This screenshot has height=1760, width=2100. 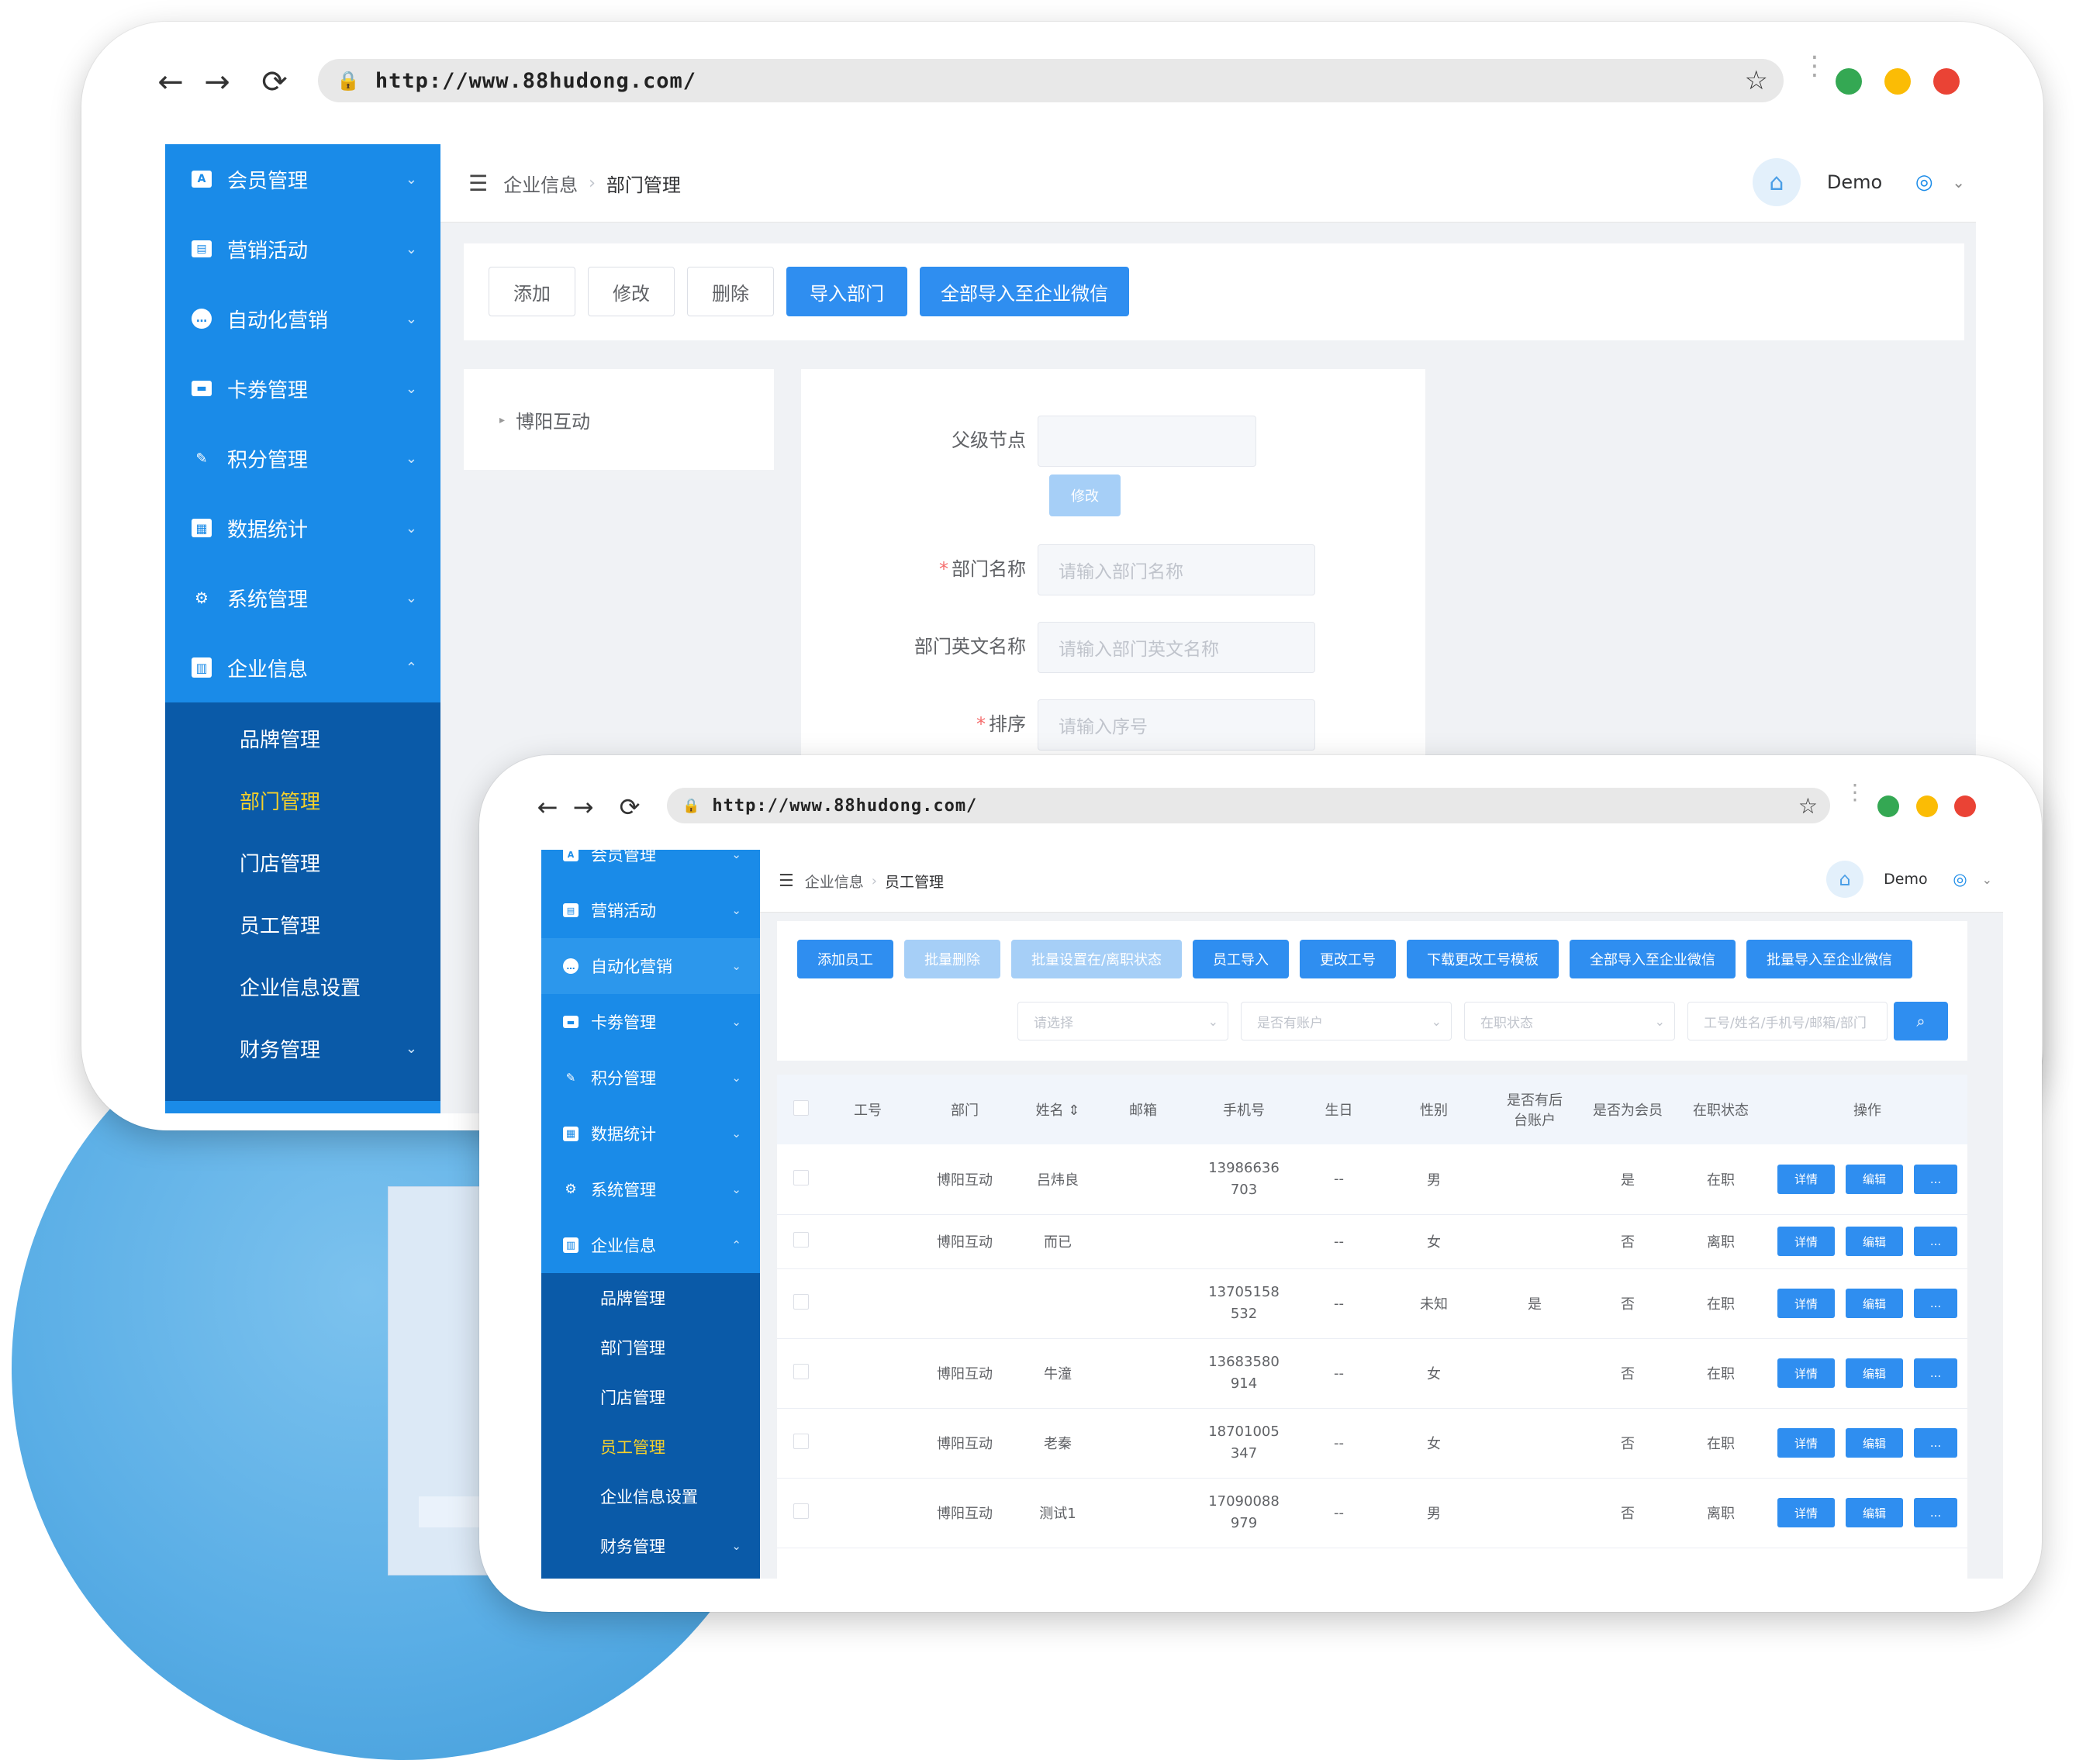 What do you see at coordinates (1348, 959) in the screenshot?
I see `change-id-button: 更改工号` at bounding box center [1348, 959].